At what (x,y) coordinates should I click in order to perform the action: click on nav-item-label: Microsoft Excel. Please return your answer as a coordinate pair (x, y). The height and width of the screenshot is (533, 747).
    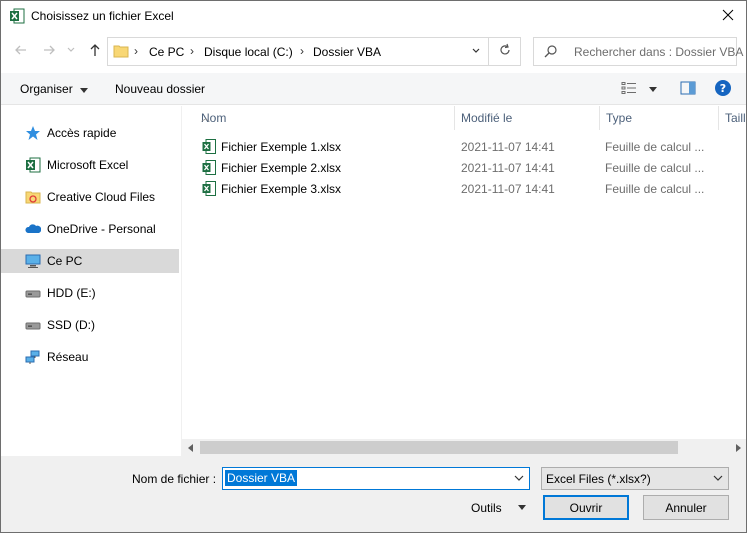
    Looking at the image, I should click on (88, 165).